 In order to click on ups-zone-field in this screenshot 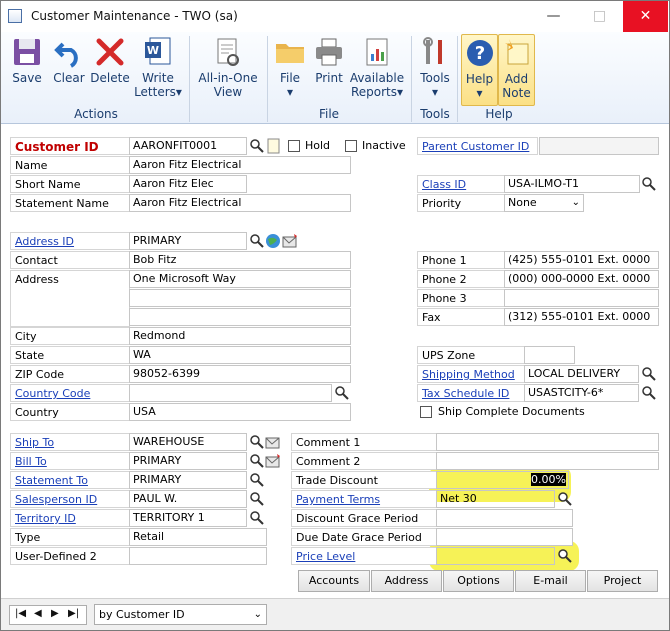, I will do `click(549, 355)`.